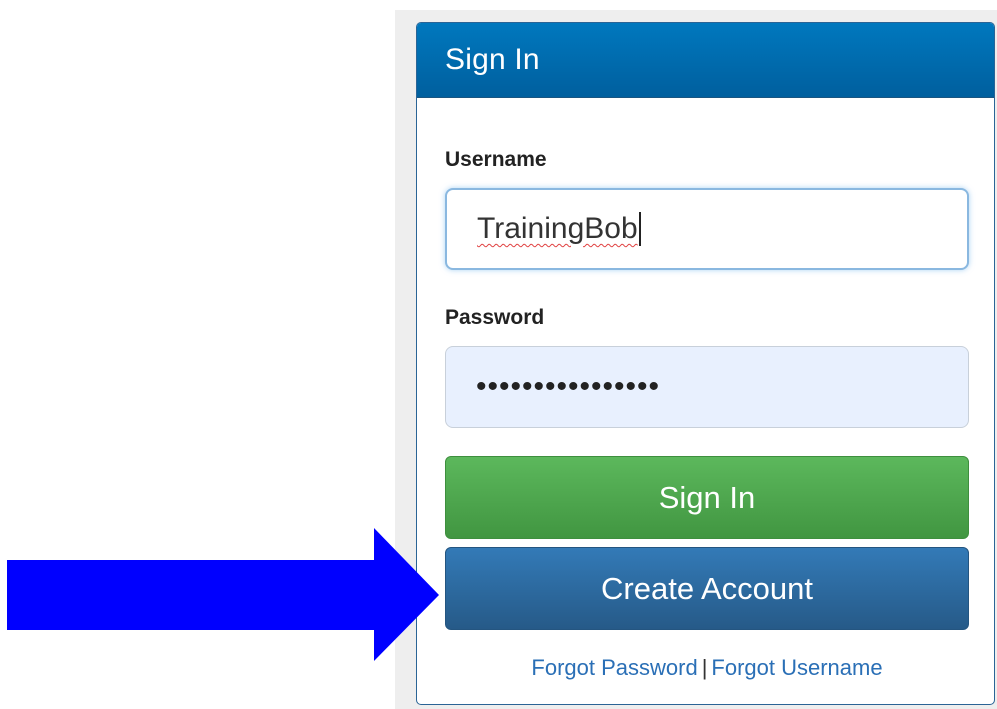  Describe the element at coordinates (495, 317) in the screenshot. I see `password-label: Password` at that location.